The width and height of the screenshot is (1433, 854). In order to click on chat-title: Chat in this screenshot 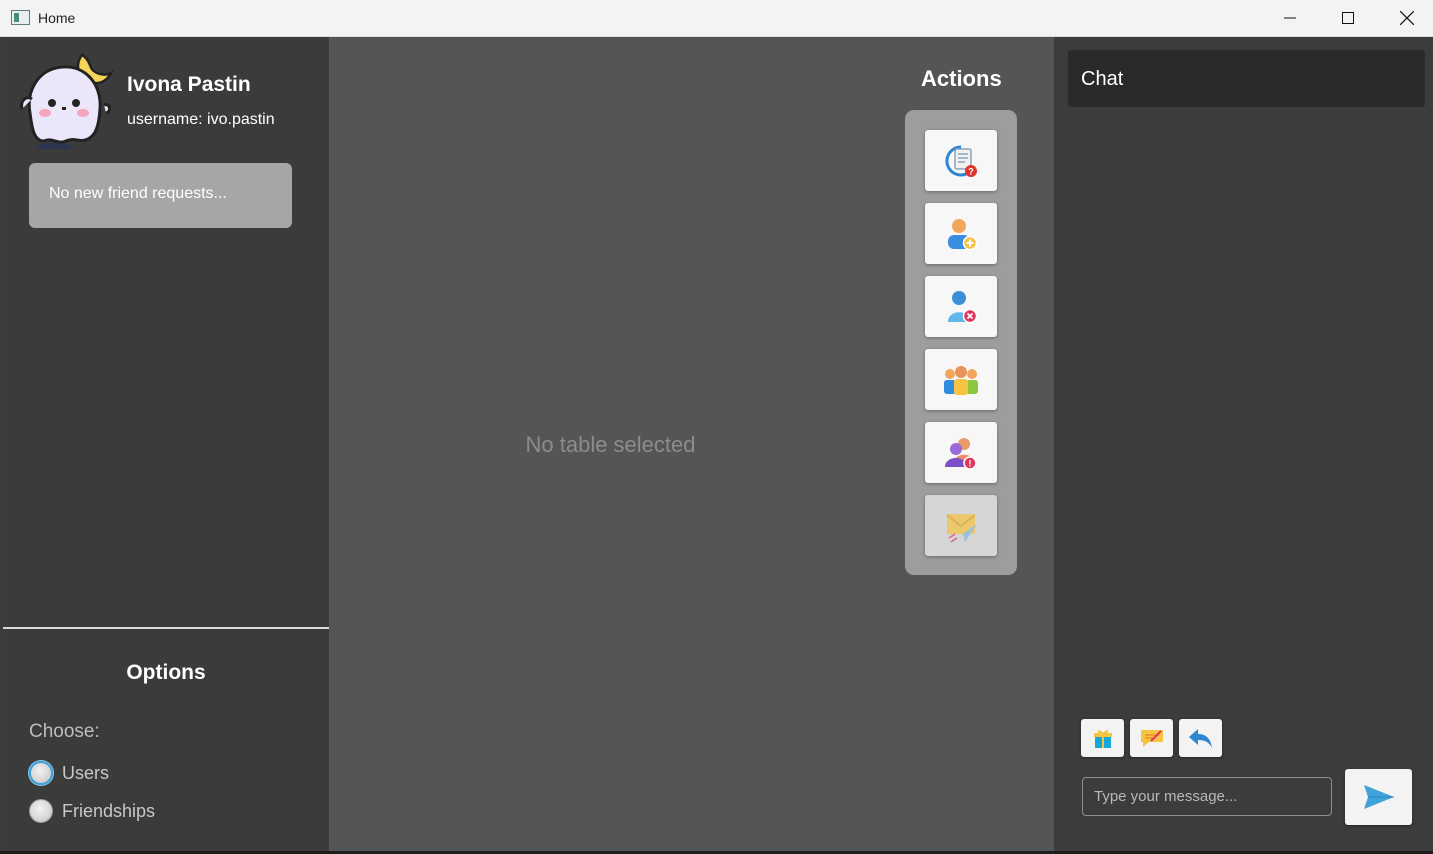, I will do `click(1246, 78)`.